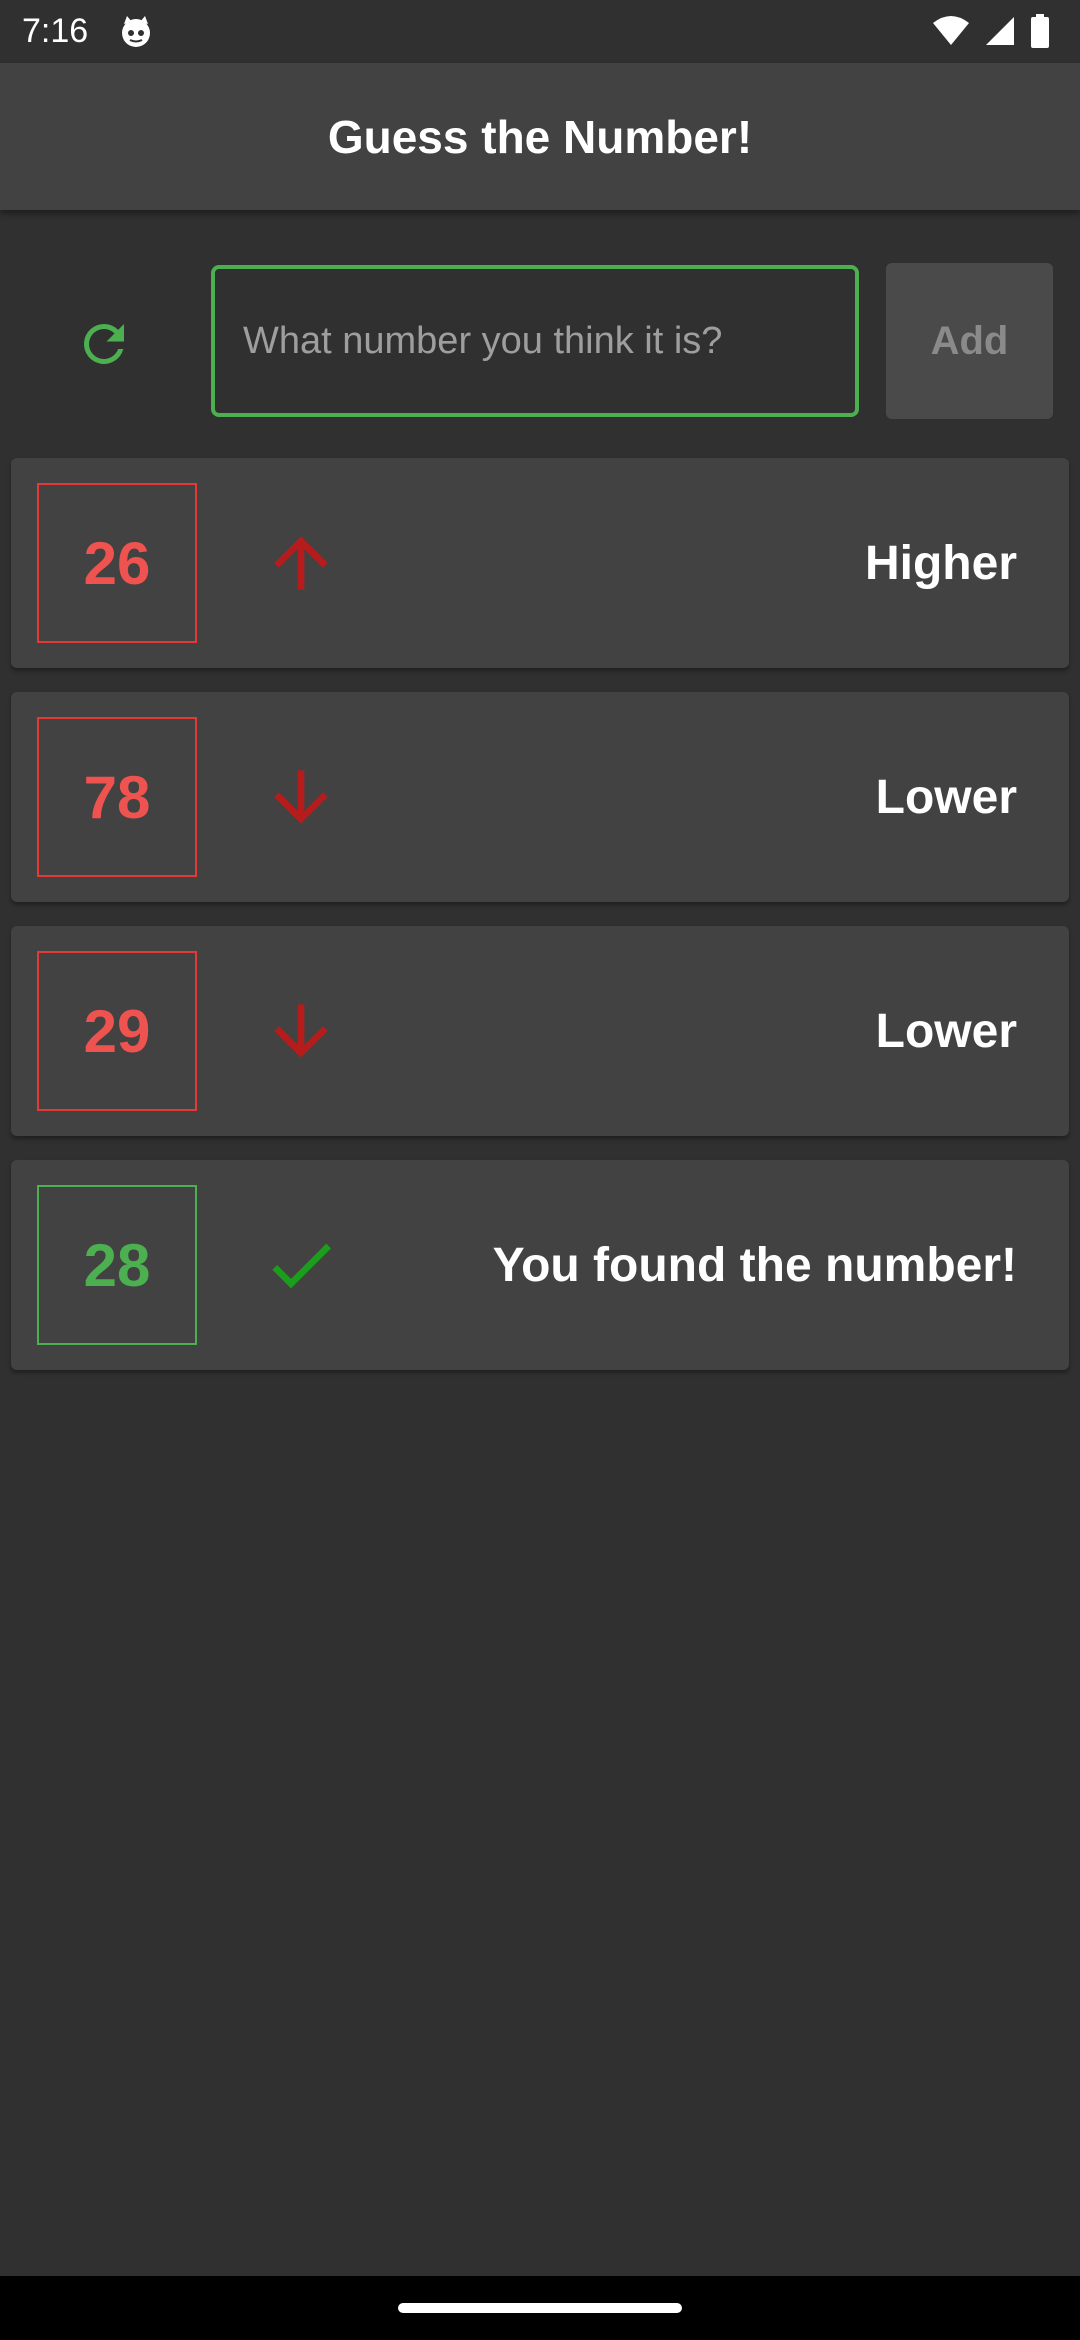 The width and height of the screenshot is (1080, 2340). Describe the element at coordinates (1040, 33) in the screenshot. I see `battery-icon` at that location.